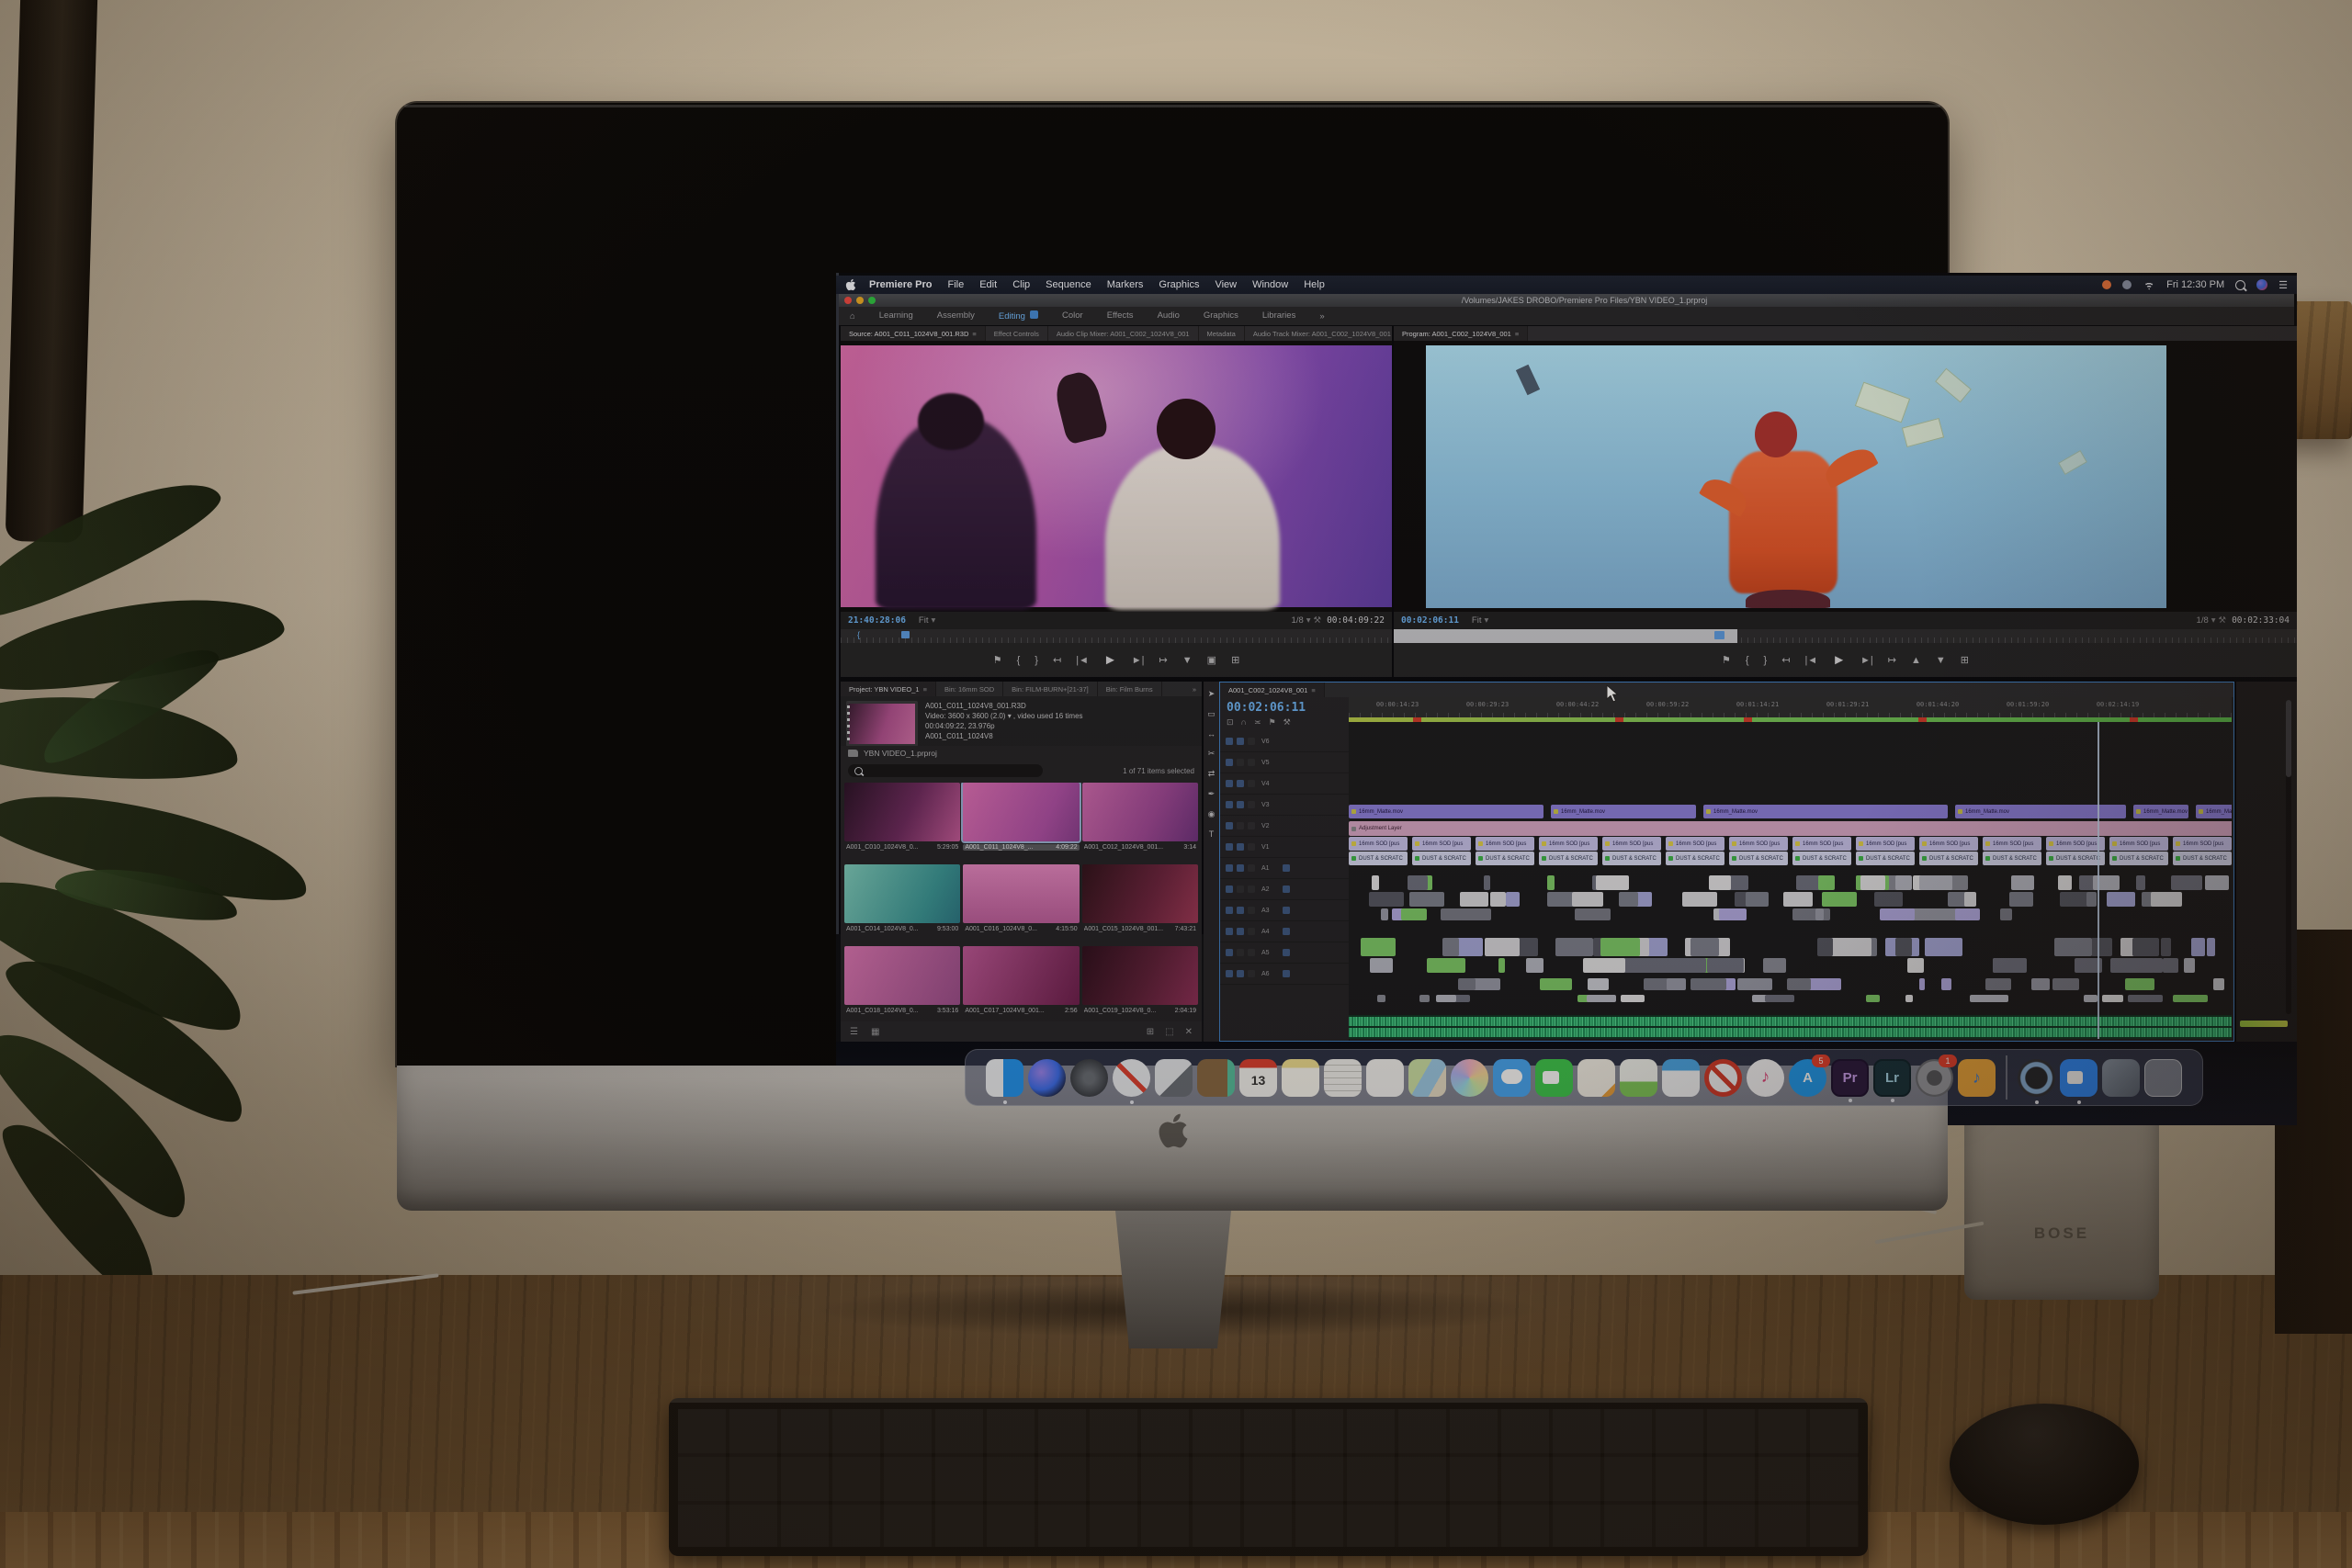 The image size is (2352, 1568). Describe the element at coordinates (2203, 620) in the screenshot. I see `program-playback-resolution-select: 1/8` at that location.